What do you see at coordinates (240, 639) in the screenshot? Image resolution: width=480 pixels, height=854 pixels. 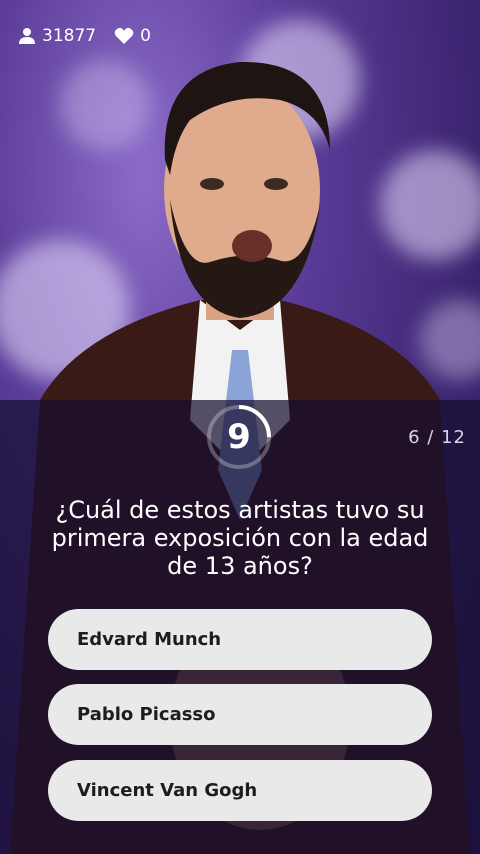 I see `answer-option-1: Edvard Munch` at bounding box center [240, 639].